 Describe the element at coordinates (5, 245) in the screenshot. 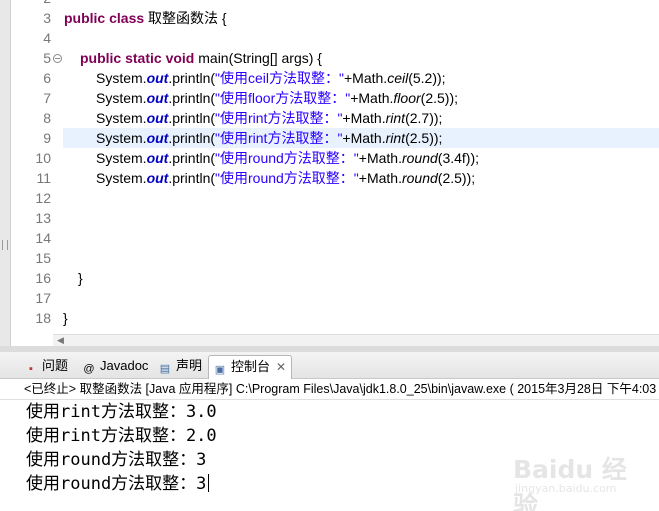

I see `ruler-marker` at that location.